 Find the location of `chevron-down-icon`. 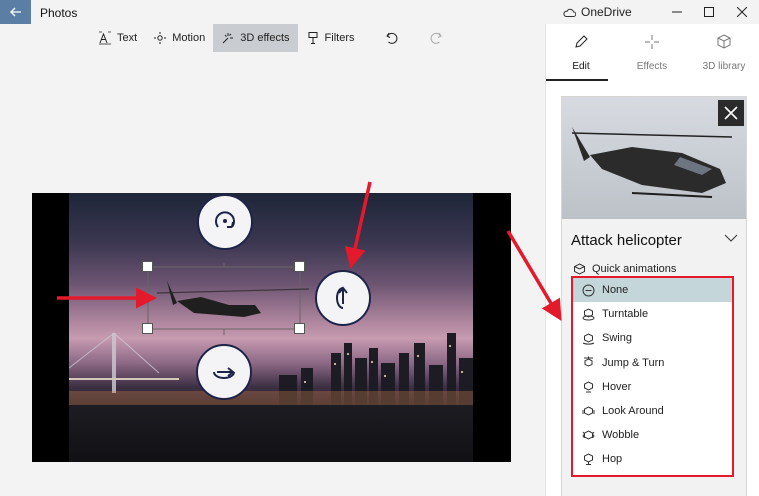

chevron-down-icon is located at coordinates (731, 238).